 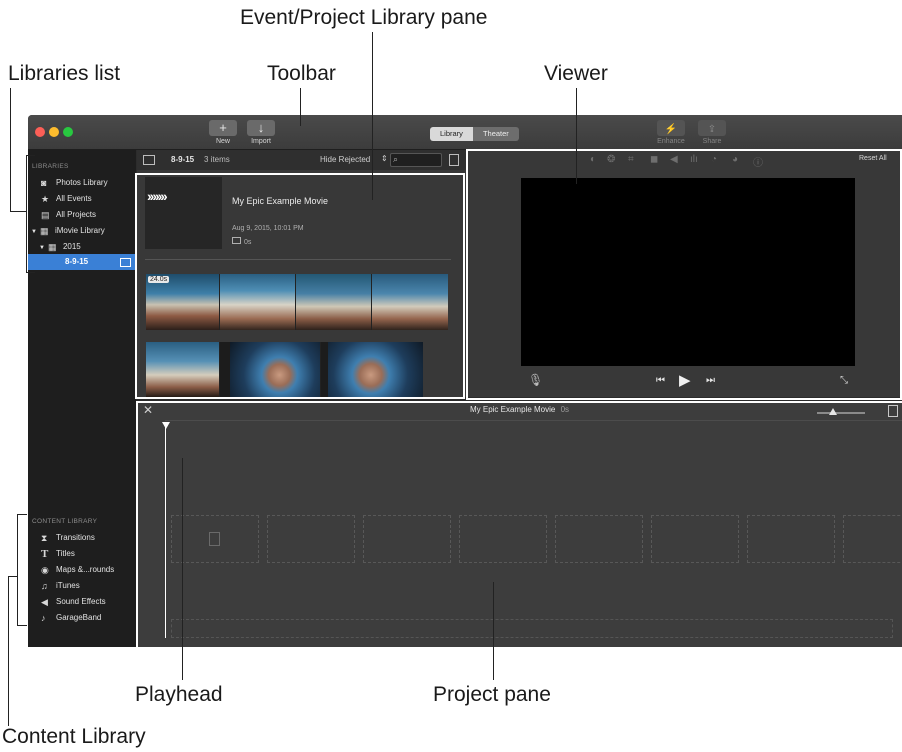 I want to click on pane-divider, so click(x=298, y=259).